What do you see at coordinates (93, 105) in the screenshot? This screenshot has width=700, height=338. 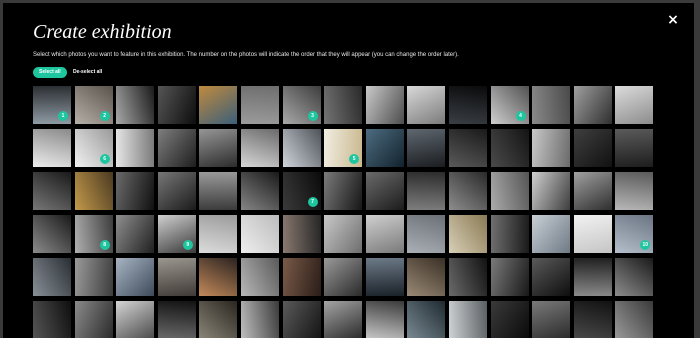 I see `photo-thumbnail: 2` at bounding box center [93, 105].